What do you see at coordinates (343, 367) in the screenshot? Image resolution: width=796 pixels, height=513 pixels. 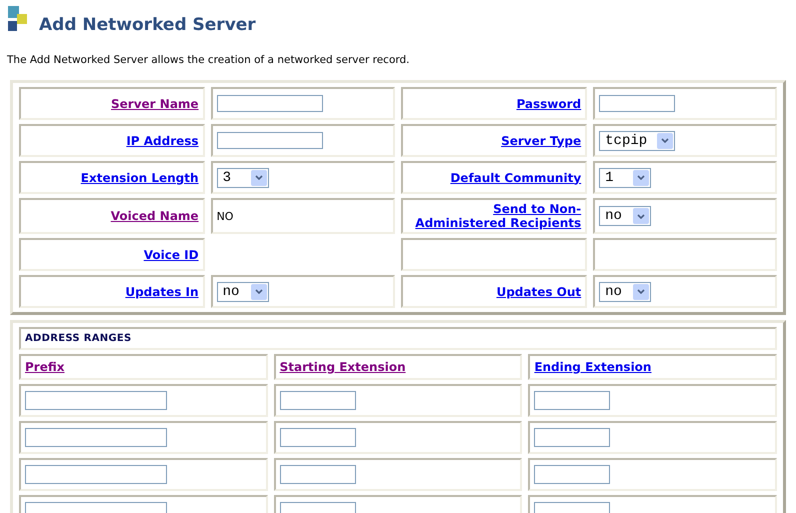 I see `column-header-link: Starting Extension` at bounding box center [343, 367].